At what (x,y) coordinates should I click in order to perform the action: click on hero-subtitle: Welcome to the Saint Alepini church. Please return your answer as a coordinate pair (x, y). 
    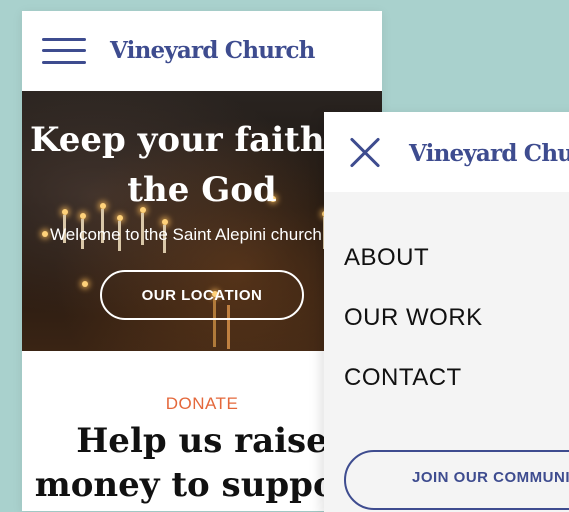
    Looking at the image, I should click on (186, 234).